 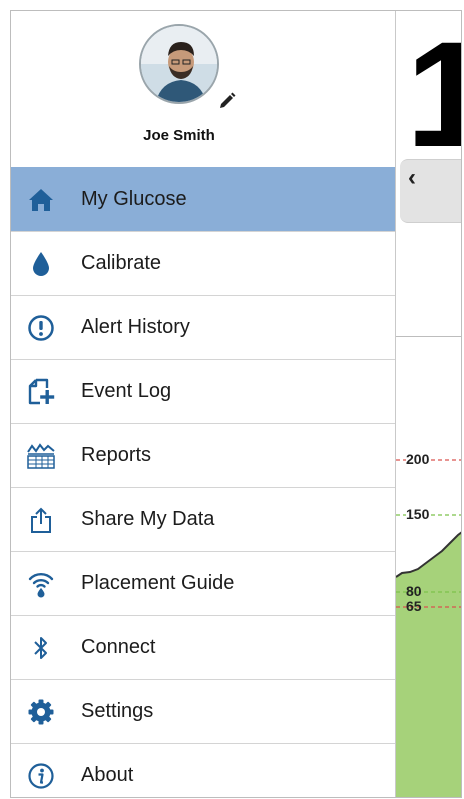 I want to click on nav-label: Event Log, so click(x=126, y=391).